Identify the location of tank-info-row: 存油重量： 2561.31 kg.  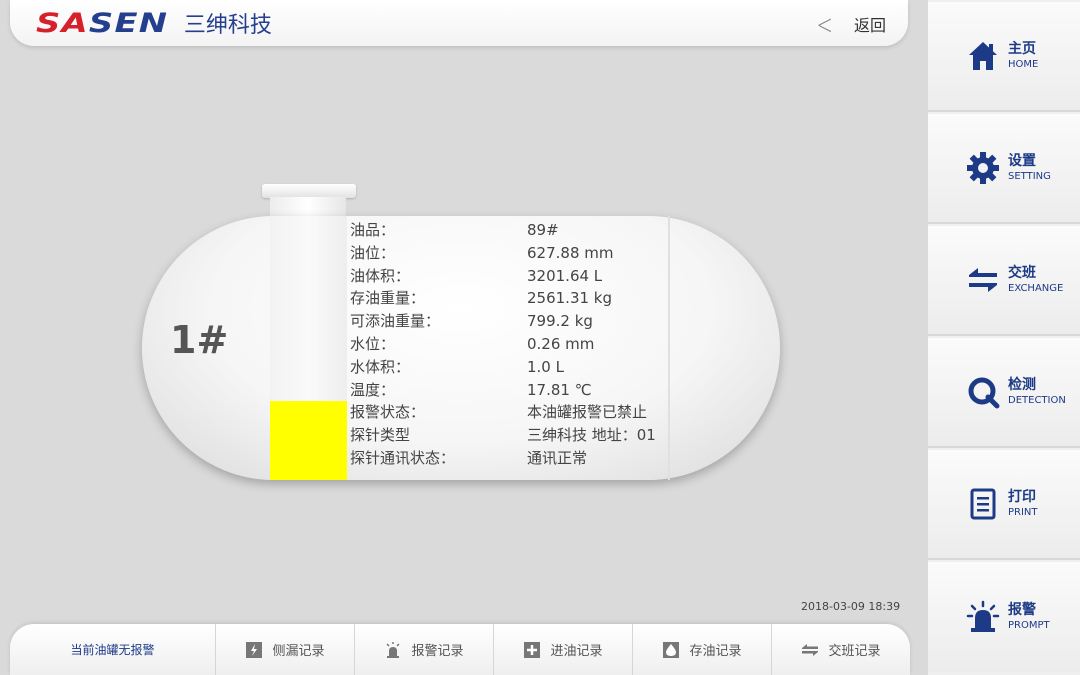
(510, 298).